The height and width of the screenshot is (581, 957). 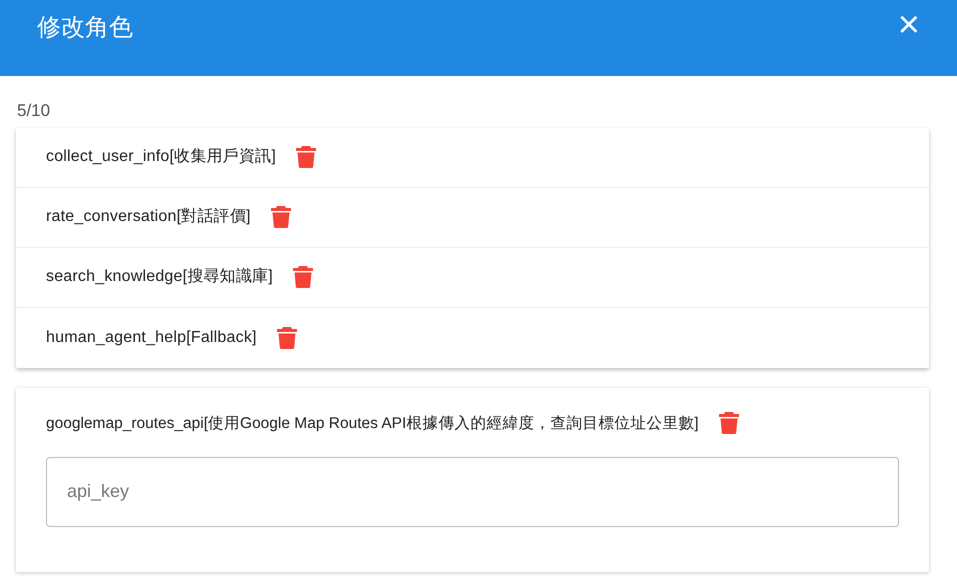 What do you see at coordinates (909, 25) in the screenshot?
I see `close-button: ×` at bounding box center [909, 25].